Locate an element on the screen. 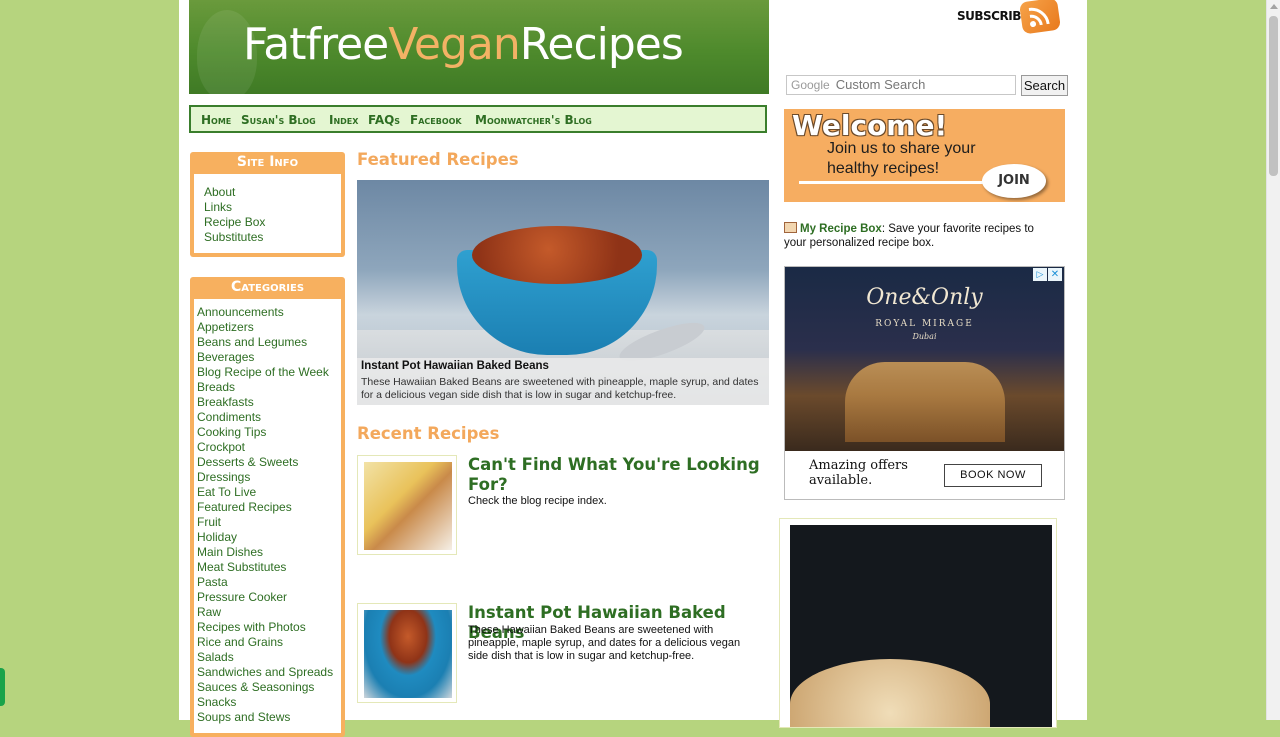 The height and width of the screenshot is (737, 1280). search-placeholder: Custom Search is located at coordinates (880, 84).